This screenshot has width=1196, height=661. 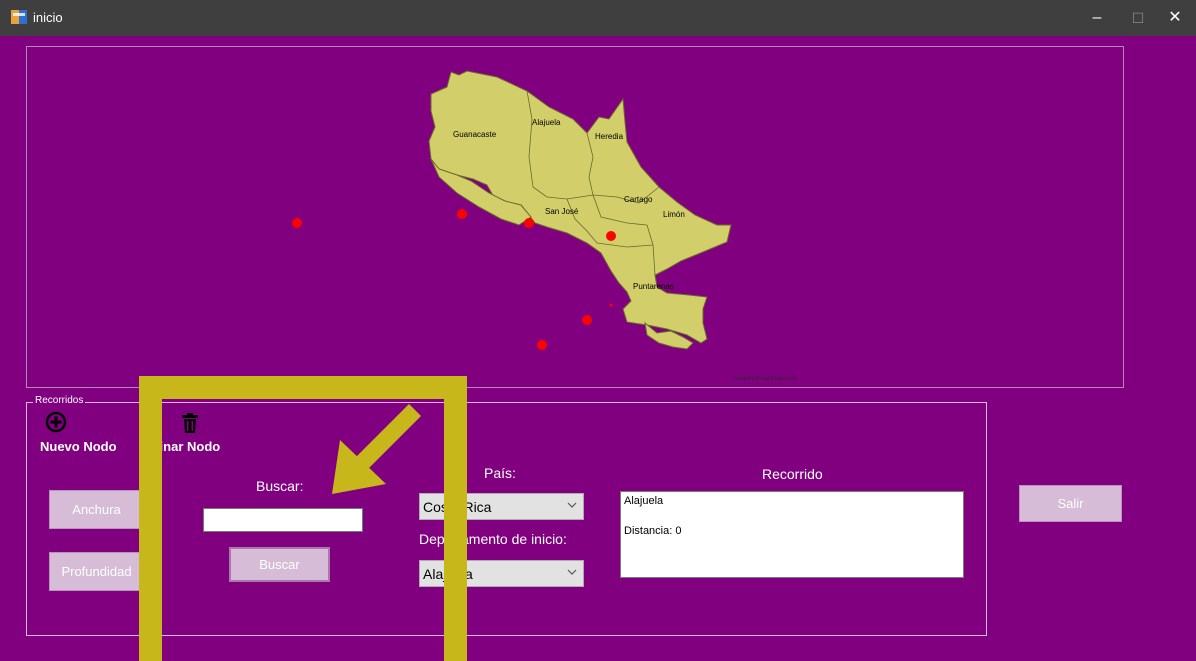 What do you see at coordinates (48, 17) in the screenshot?
I see `window-title: inicio` at bounding box center [48, 17].